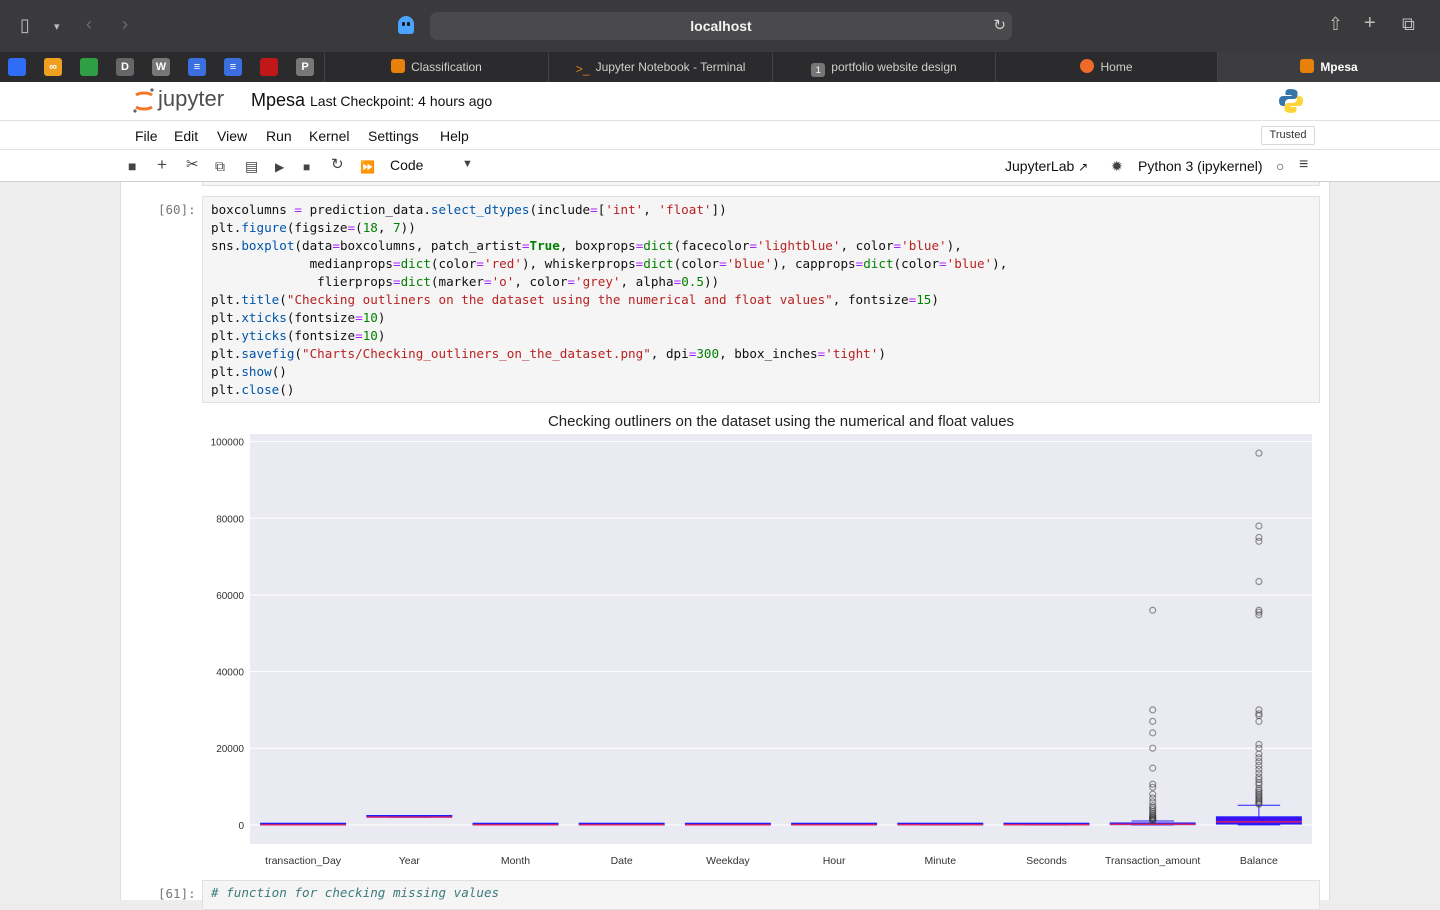 The width and height of the screenshot is (1440, 910). Describe the element at coordinates (446, 67) in the screenshot. I see `tab-label: Classification` at that location.